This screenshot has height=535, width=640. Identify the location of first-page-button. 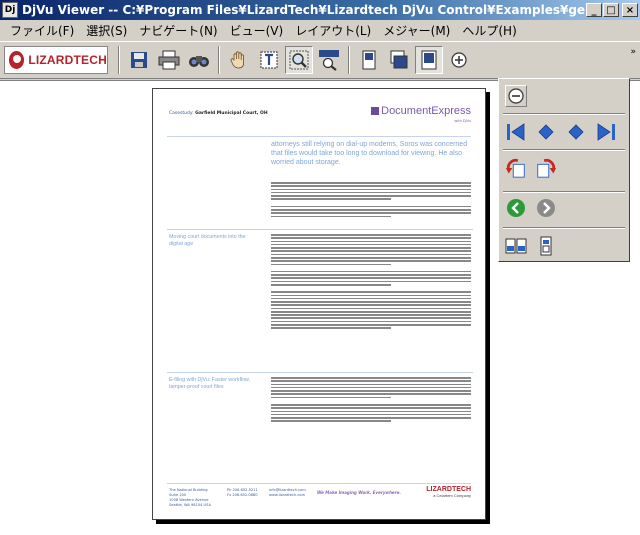
(516, 132).